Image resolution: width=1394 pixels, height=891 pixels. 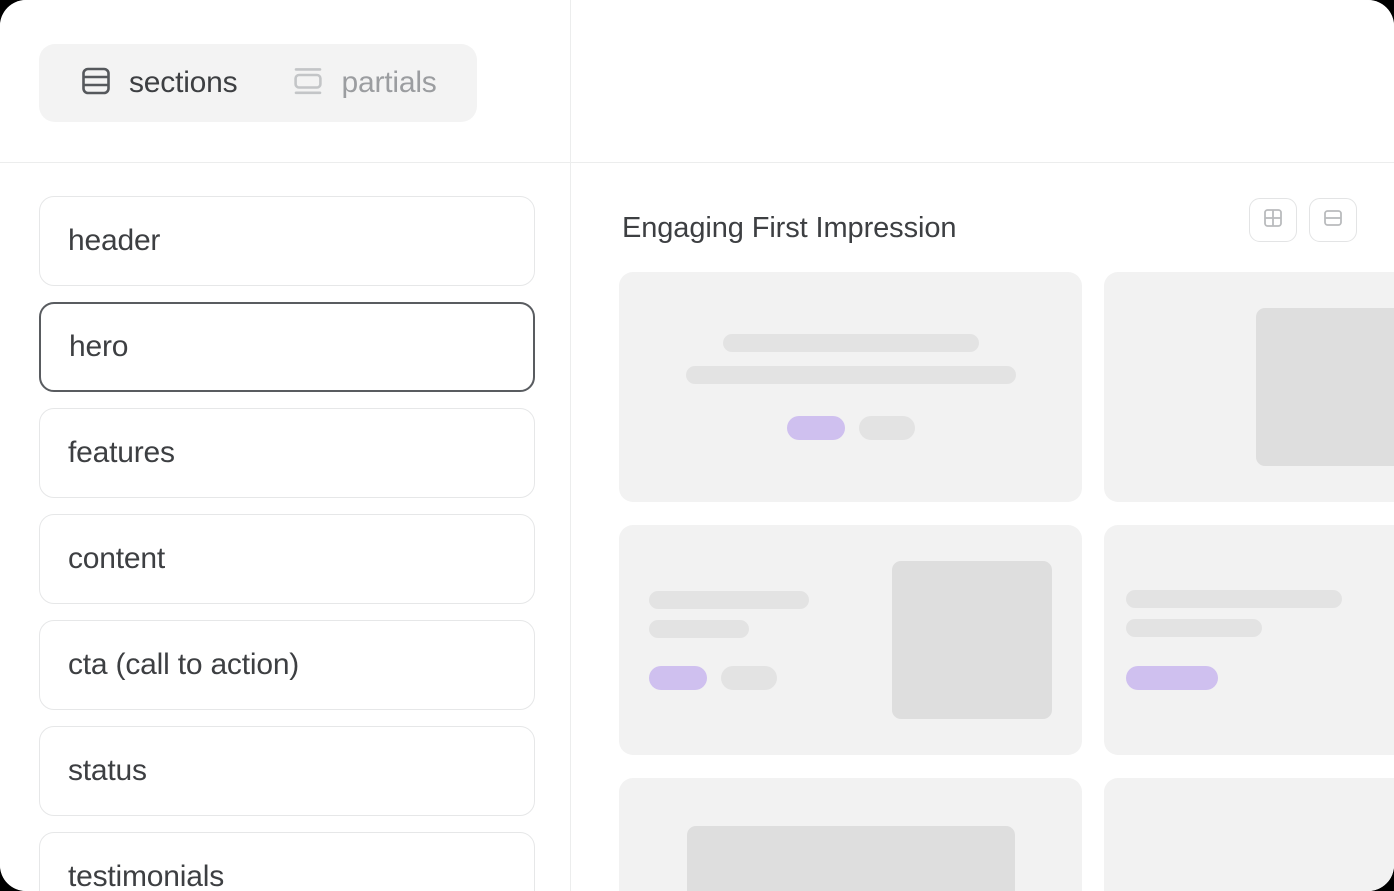 I want to click on grid-view-button, so click(x=1273, y=220).